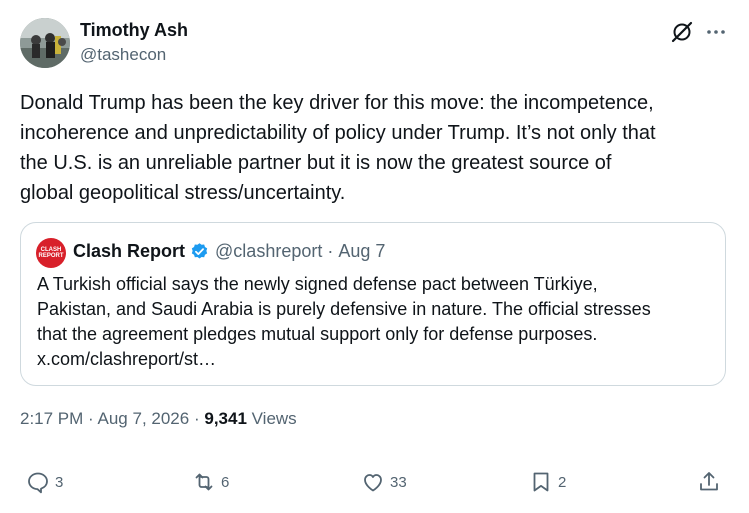 Image resolution: width=749 pixels, height=513 pixels. Describe the element at coordinates (123, 55) in the screenshot. I see `author-handle: @tashecon` at that location.